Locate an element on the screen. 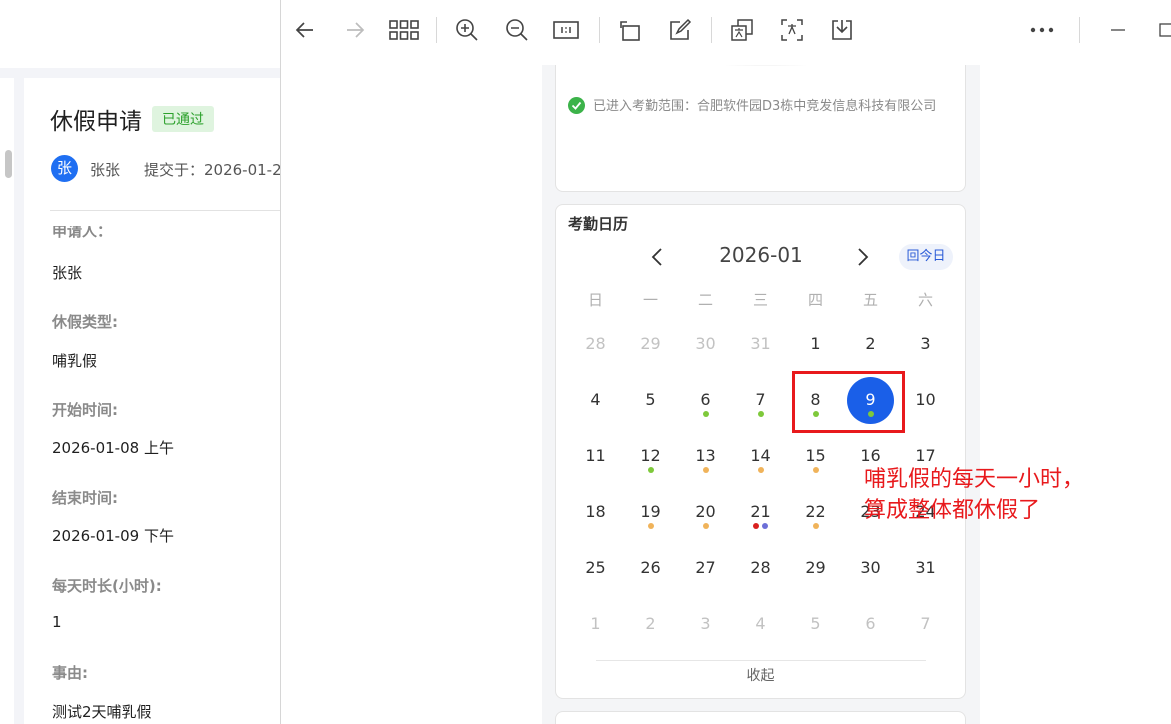 Image resolution: width=1171 pixels, height=724 pixels. day-number: 12 is located at coordinates (650, 455).